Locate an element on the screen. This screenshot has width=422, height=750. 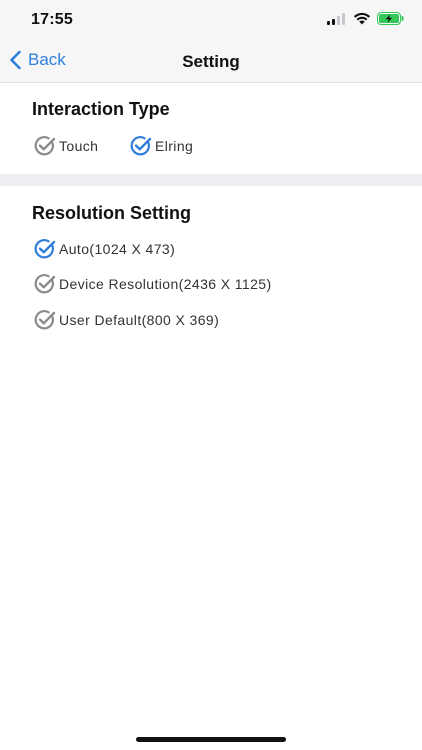
section-divider is located at coordinates (211, 180).